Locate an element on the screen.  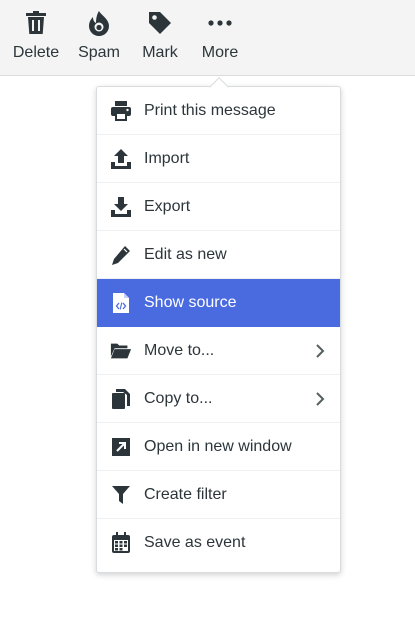
delete-label: Delete is located at coordinates (36, 52).